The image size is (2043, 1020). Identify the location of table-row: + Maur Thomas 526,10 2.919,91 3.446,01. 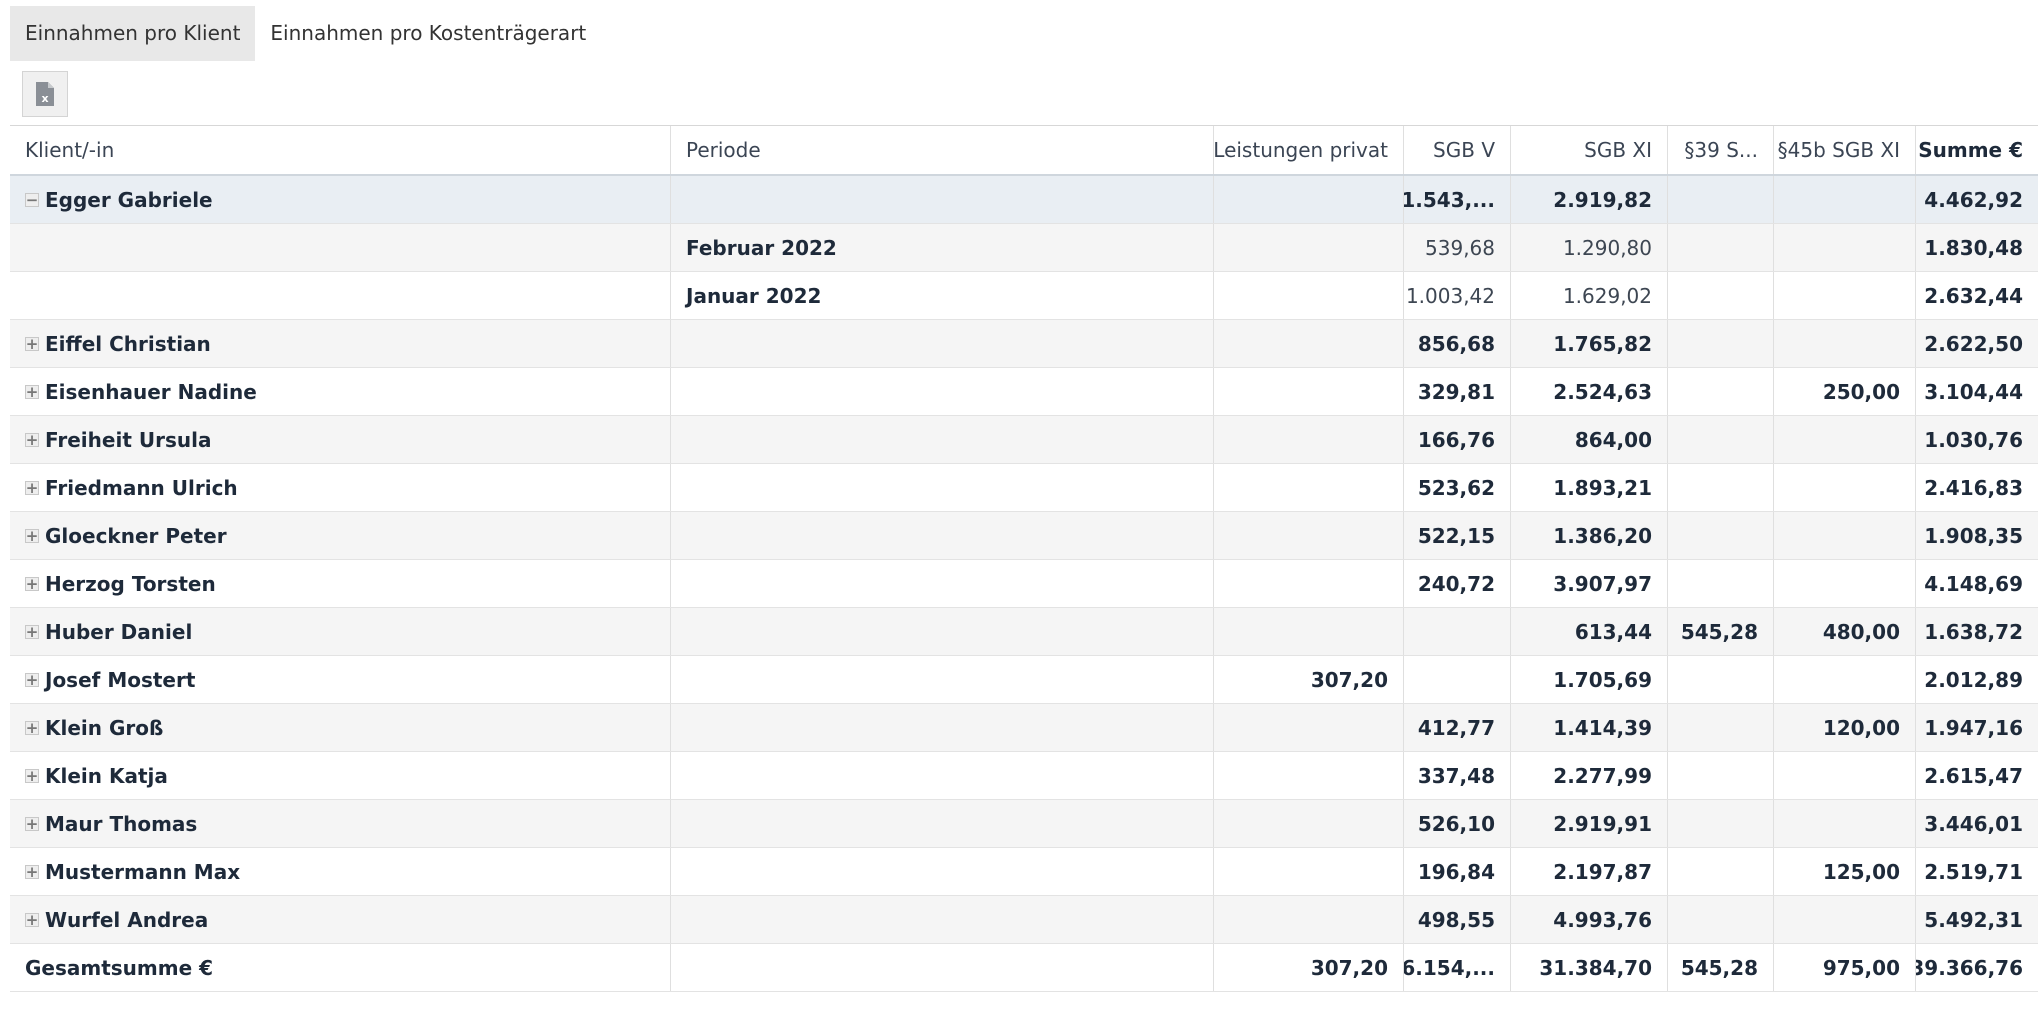
(1024, 824).